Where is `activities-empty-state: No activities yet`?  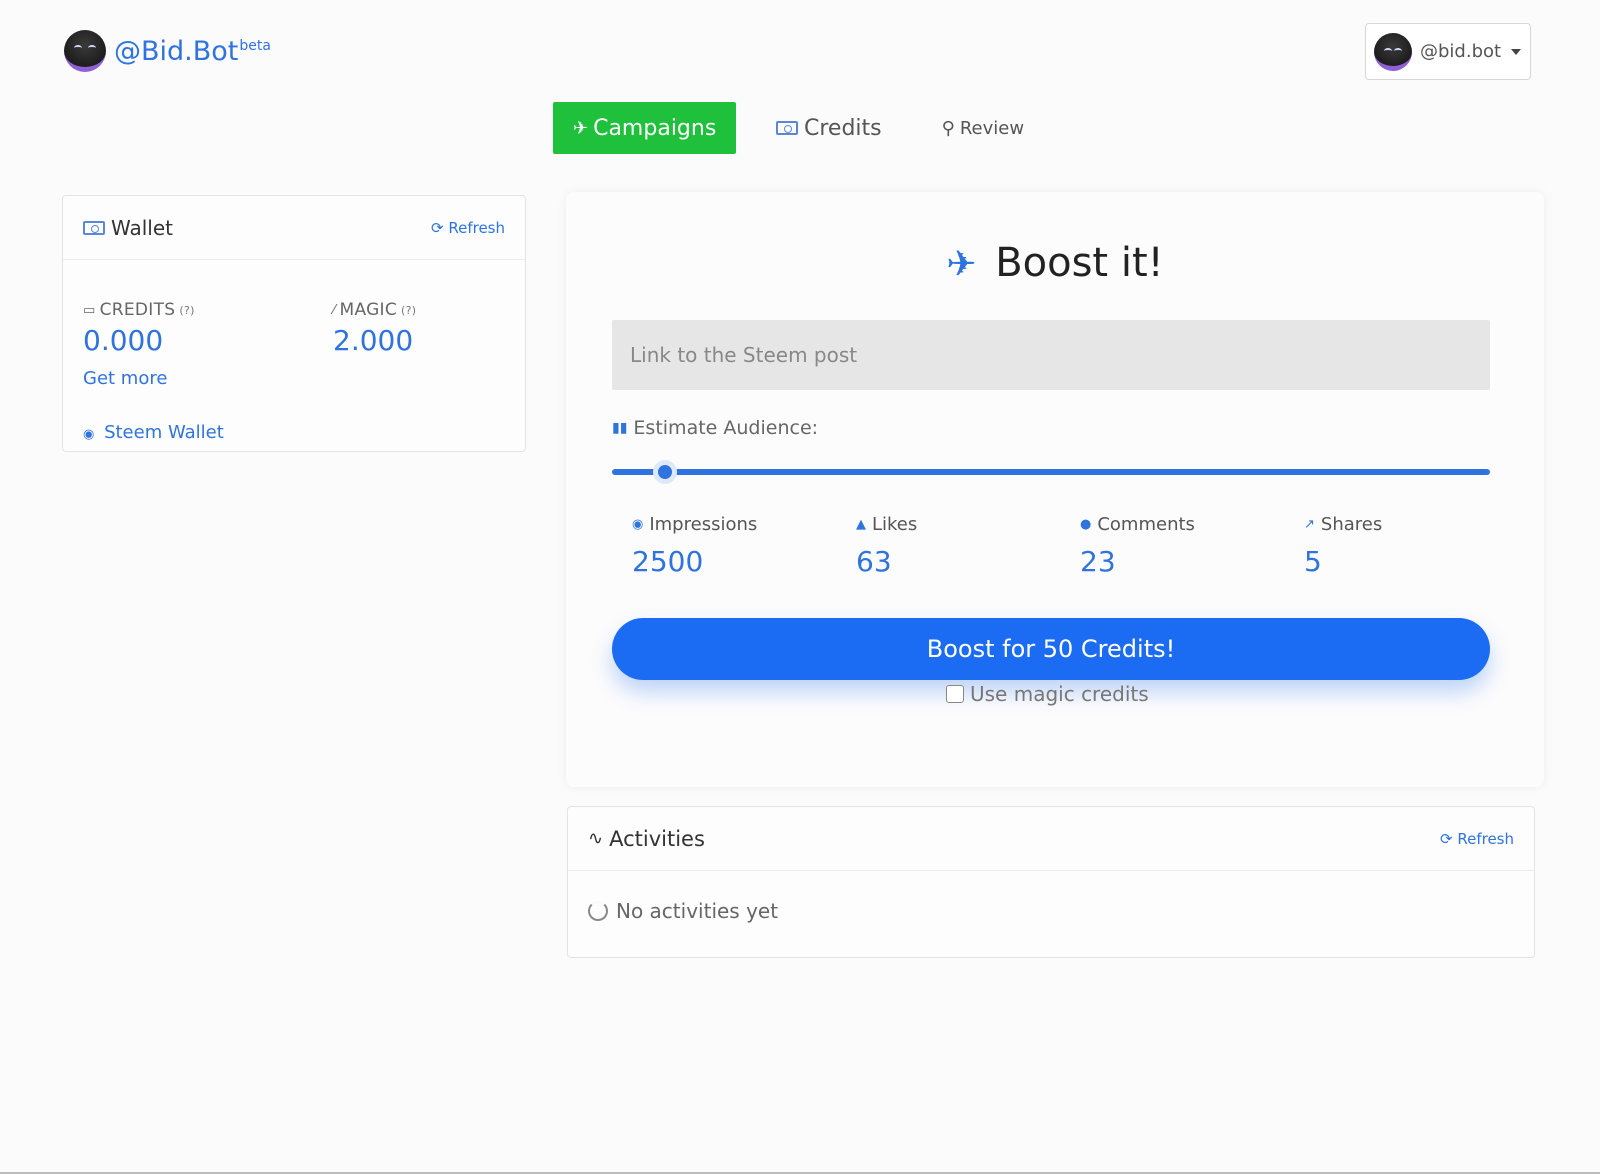
activities-empty-state: No activities yet is located at coordinates (1051, 911).